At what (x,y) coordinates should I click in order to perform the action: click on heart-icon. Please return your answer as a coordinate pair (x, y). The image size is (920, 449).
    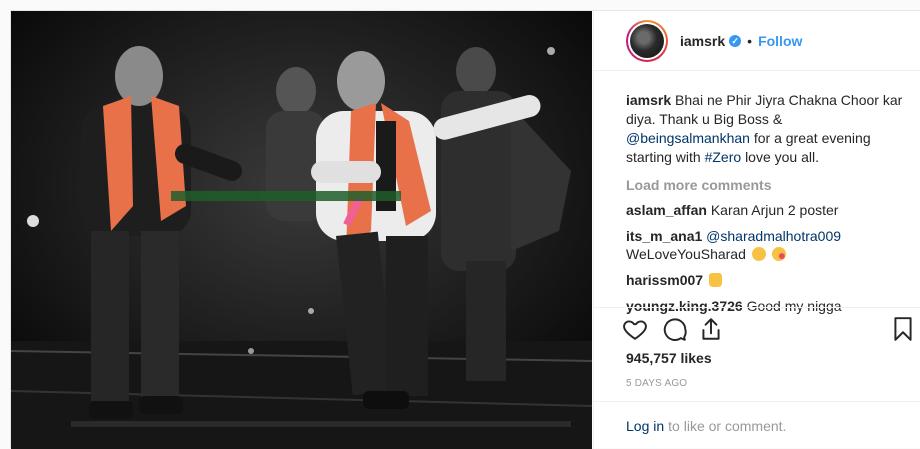
    Looking at the image, I should click on (635, 329).